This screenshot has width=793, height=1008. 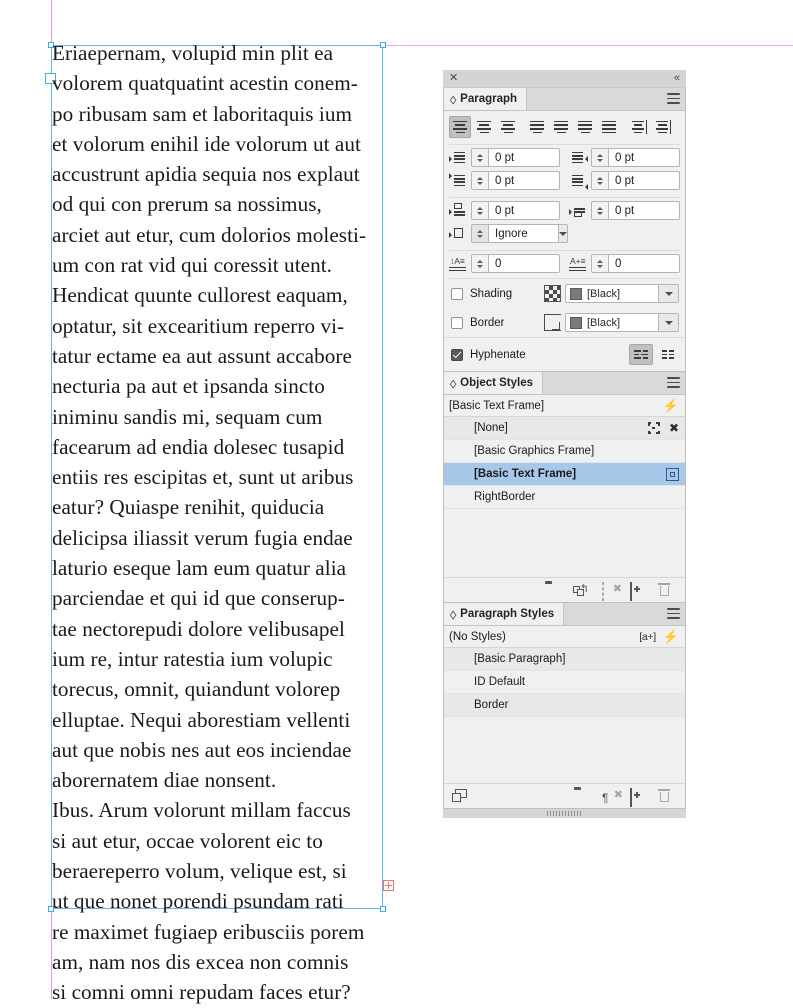 I want to click on paragraph-style-item-id-default: ID Default, so click(x=564, y=682).